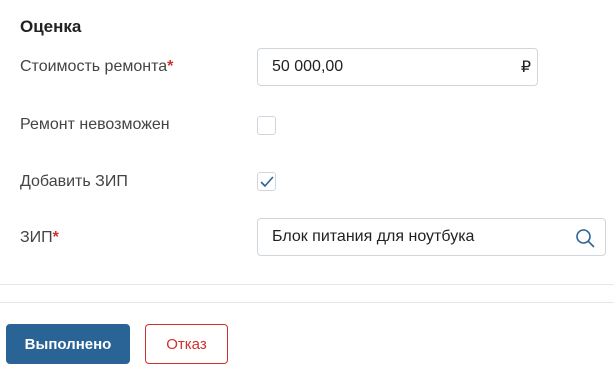 The height and width of the screenshot is (372, 614). I want to click on search-icon, so click(585, 238).